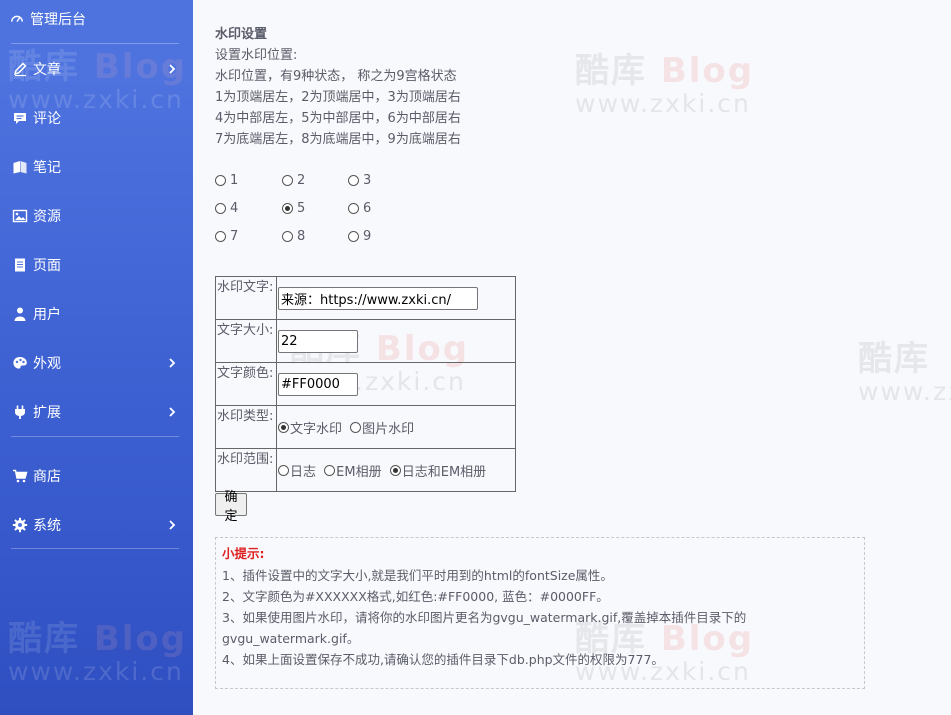 This screenshot has width=951, height=715. Describe the element at coordinates (96, 69) in the screenshot. I see `sidebar-item-articles: 文章` at that location.